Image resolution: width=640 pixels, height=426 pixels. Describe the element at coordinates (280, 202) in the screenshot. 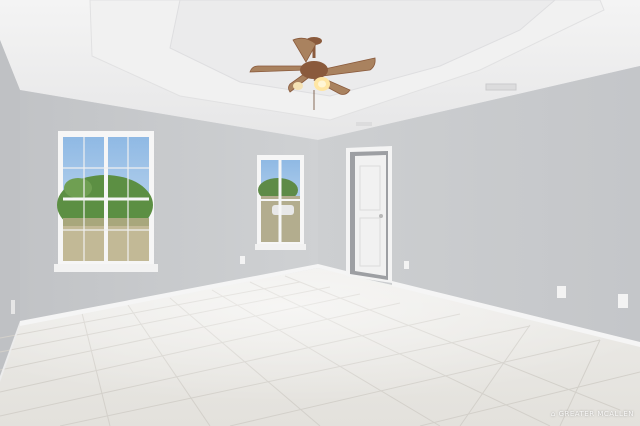

I see `middle-window` at that location.